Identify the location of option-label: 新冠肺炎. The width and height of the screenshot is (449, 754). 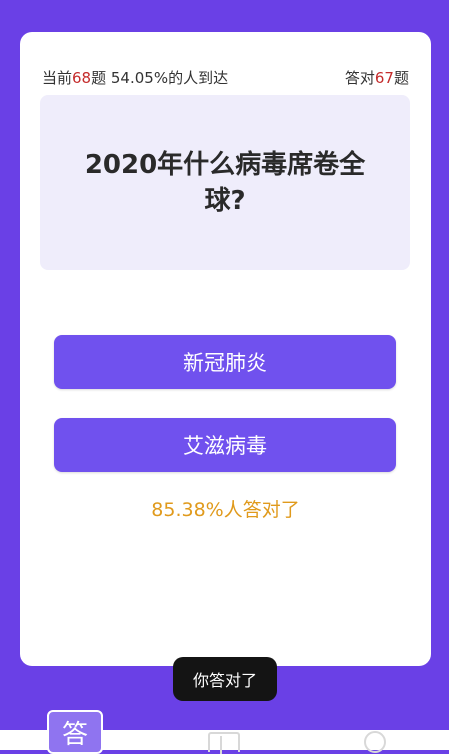
(225, 363).